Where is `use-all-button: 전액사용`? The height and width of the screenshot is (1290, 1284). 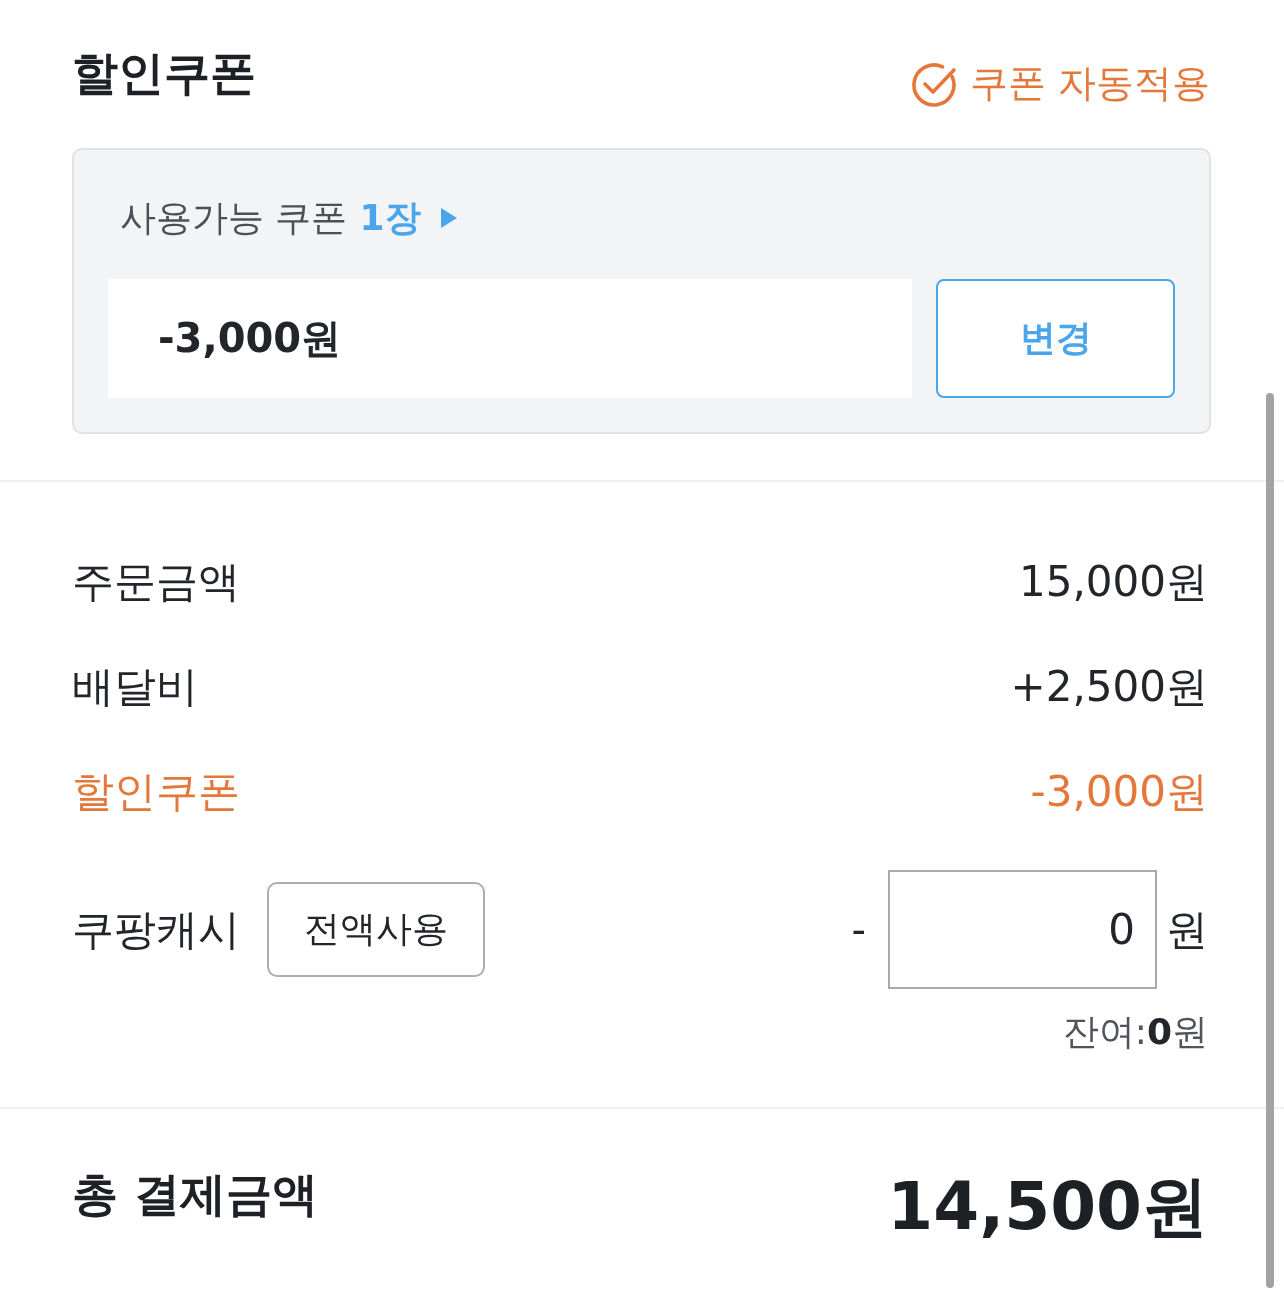
use-all-button: 전액사용 is located at coordinates (376, 929).